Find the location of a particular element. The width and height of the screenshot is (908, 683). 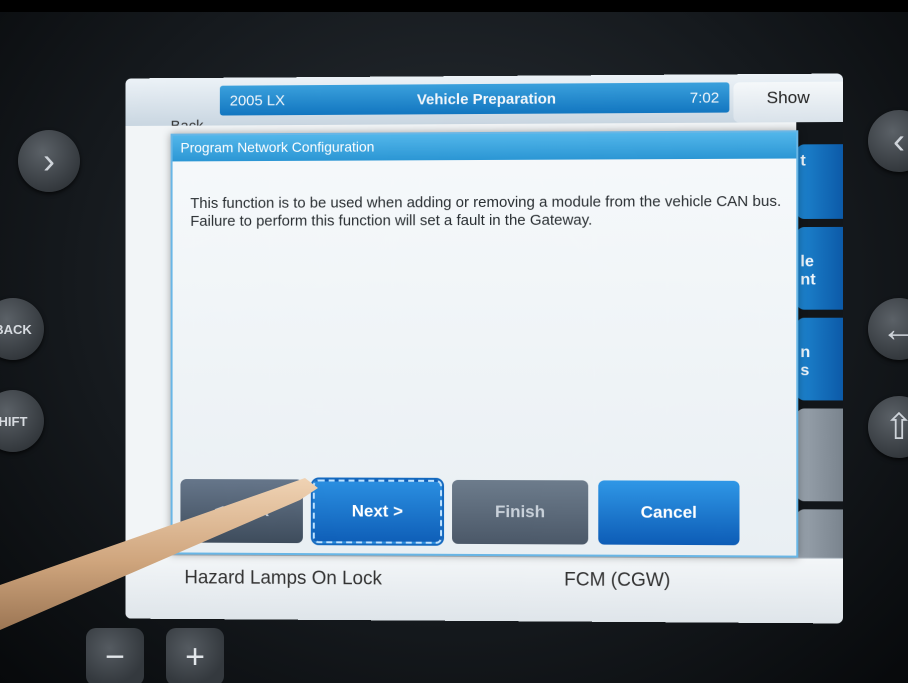

stylus is located at coordinates (159, 554).